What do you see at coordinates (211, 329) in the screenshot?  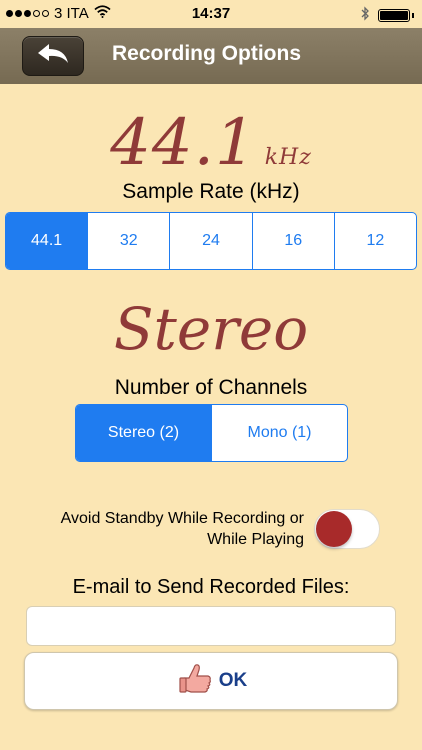 I see `channels-display: Stereo` at bounding box center [211, 329].